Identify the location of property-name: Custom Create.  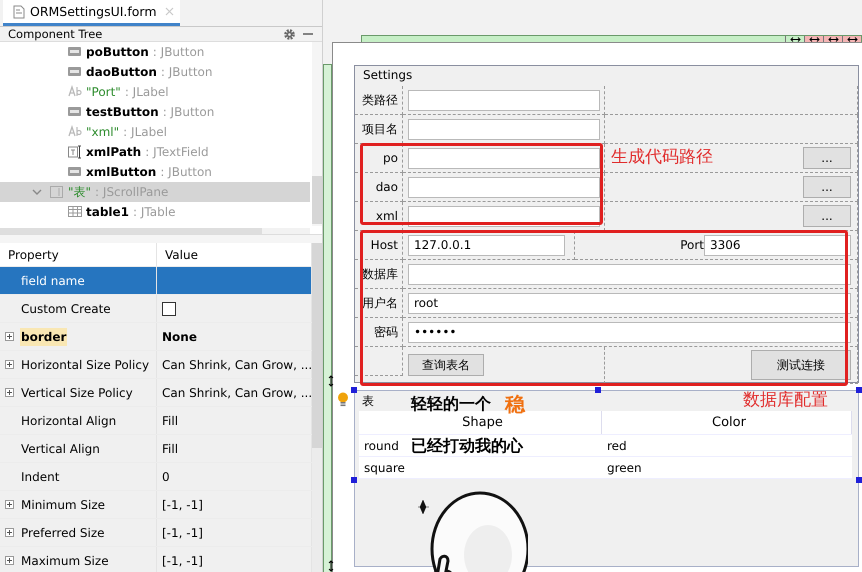
(66, 309).